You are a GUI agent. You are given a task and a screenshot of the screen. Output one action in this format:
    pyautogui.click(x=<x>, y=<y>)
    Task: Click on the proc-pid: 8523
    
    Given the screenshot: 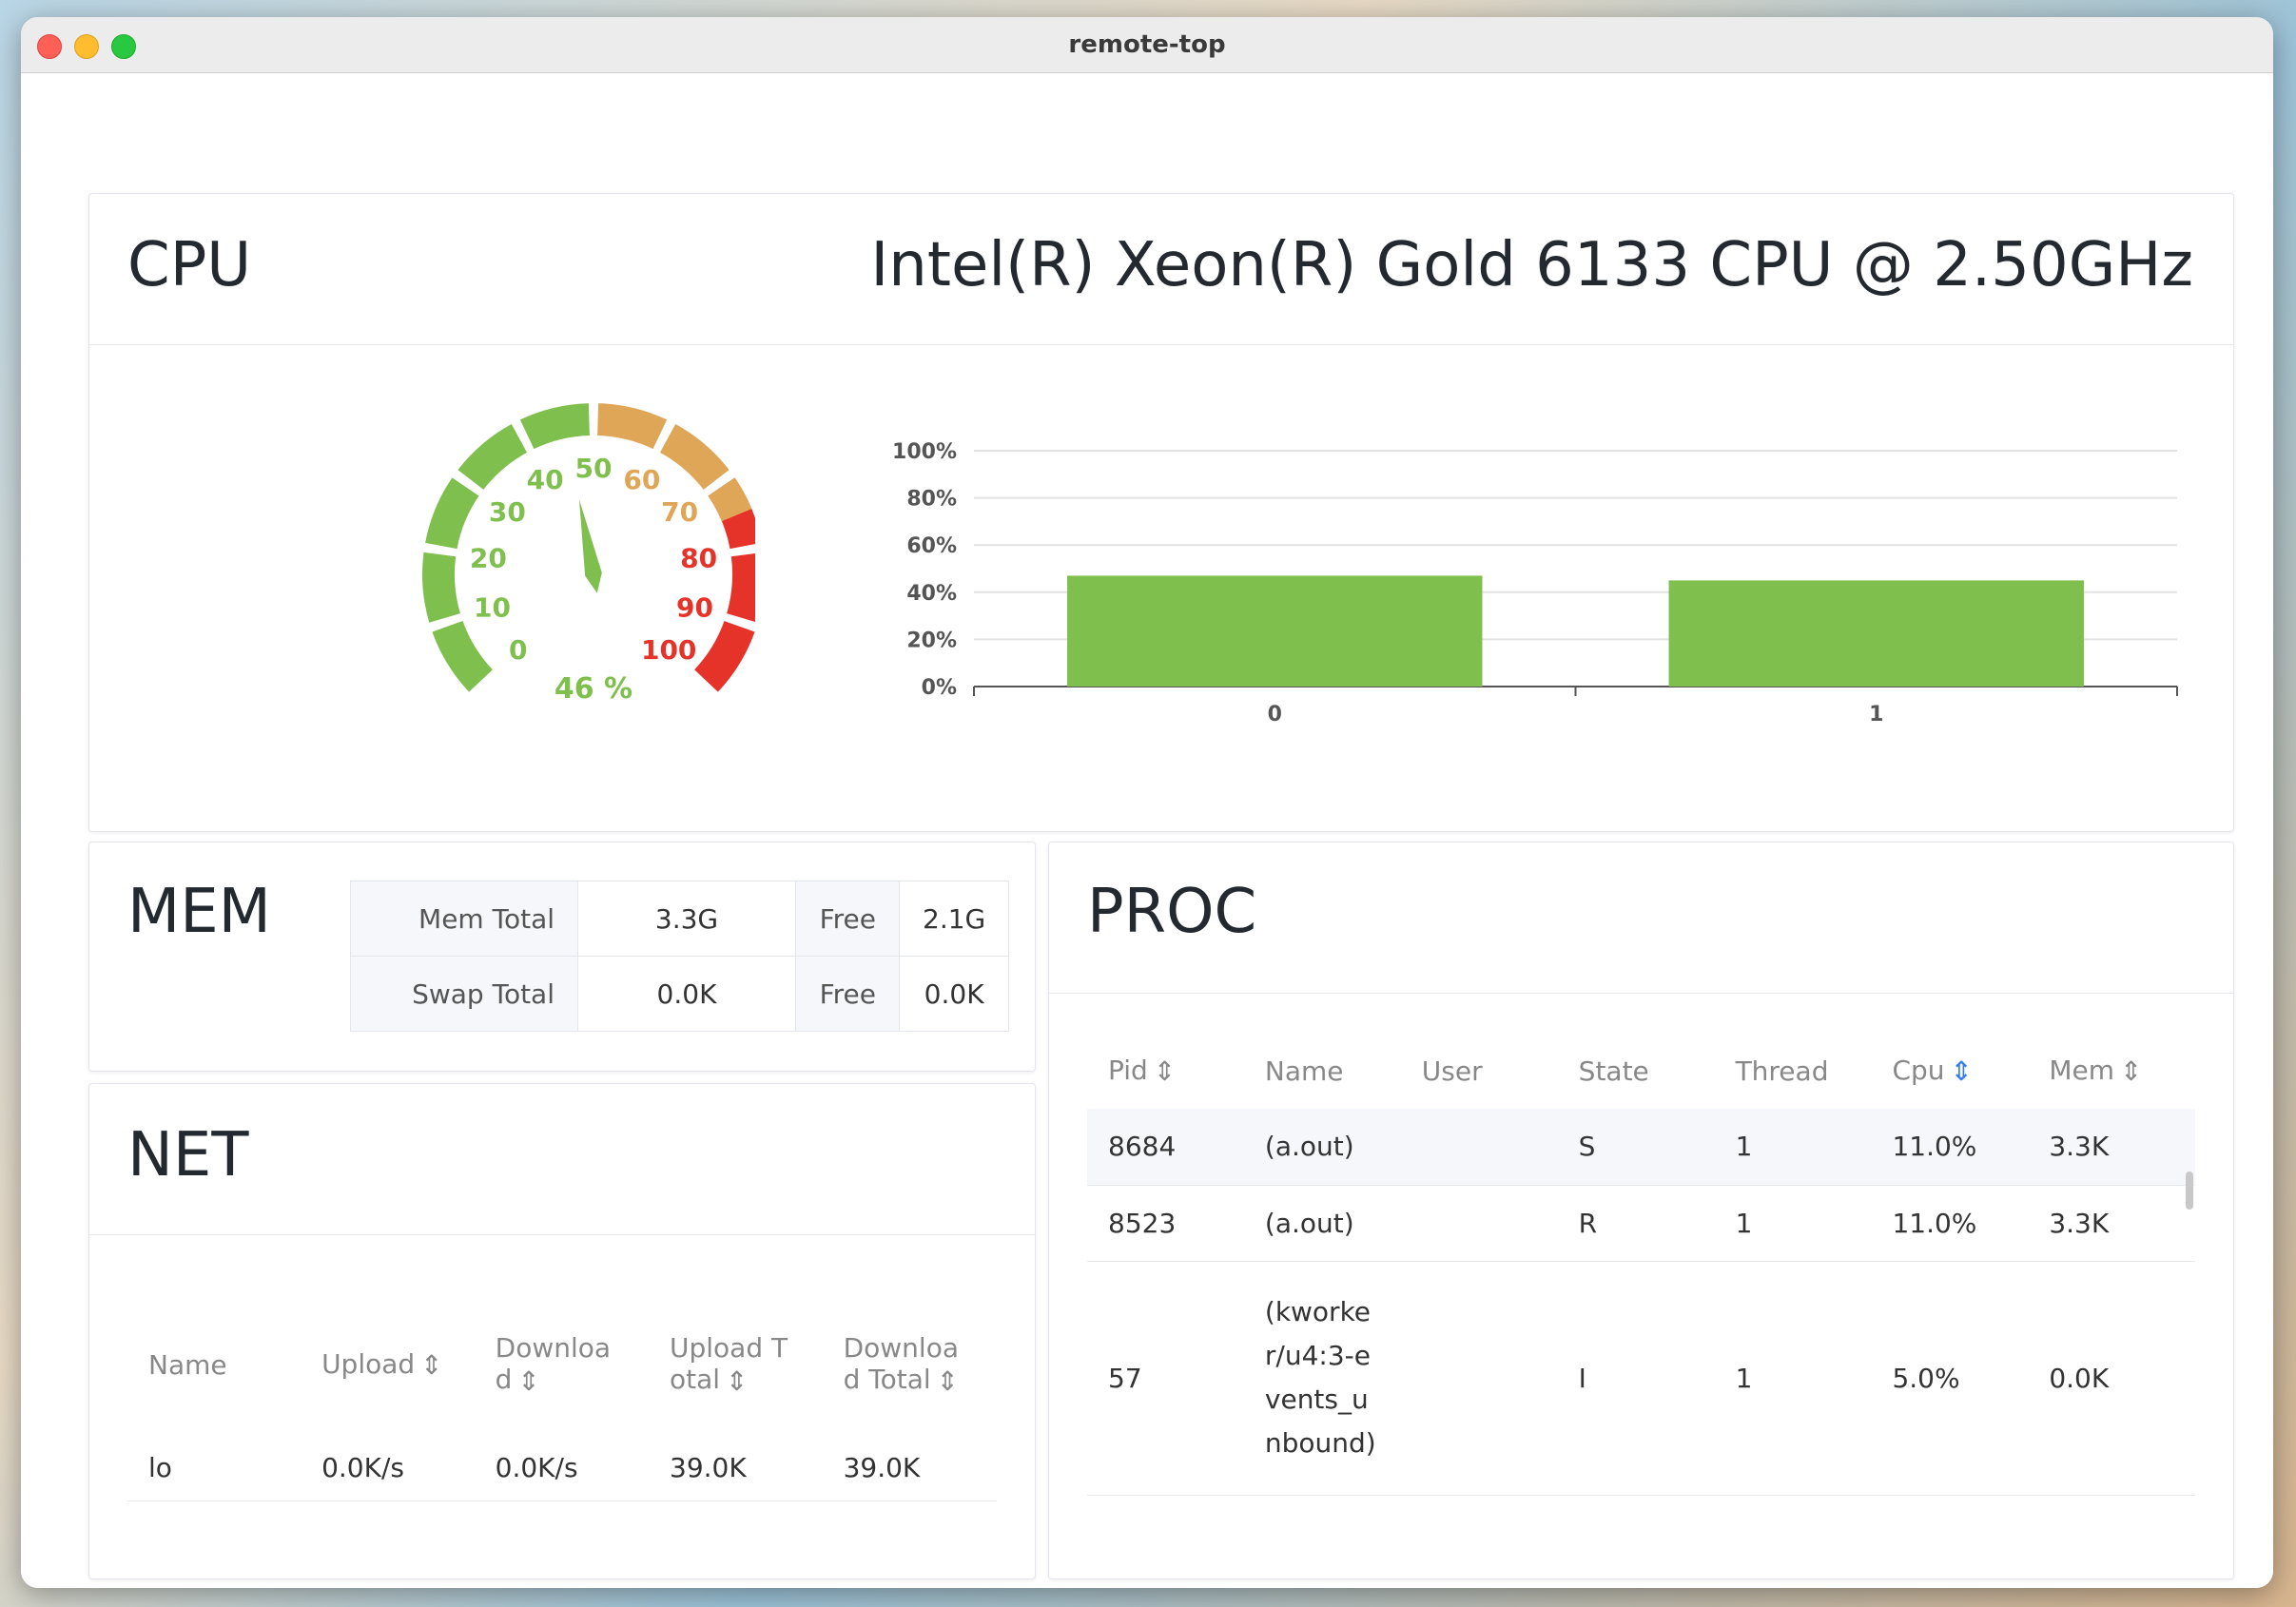 What is the action you would take?
    pyautogui.click(x=1165, y=1223)
    